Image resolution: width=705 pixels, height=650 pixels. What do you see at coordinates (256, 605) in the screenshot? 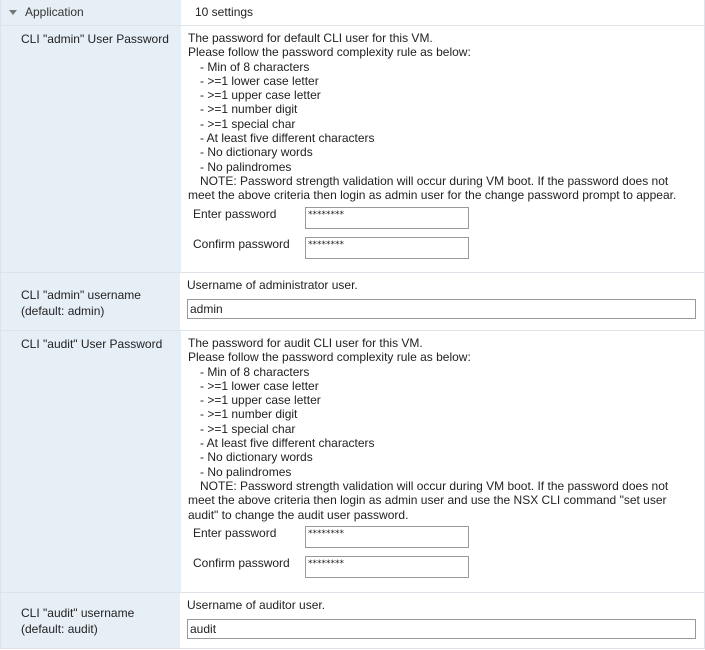
I see `description: Username of auditor user.` at bounding box center [256, 605].